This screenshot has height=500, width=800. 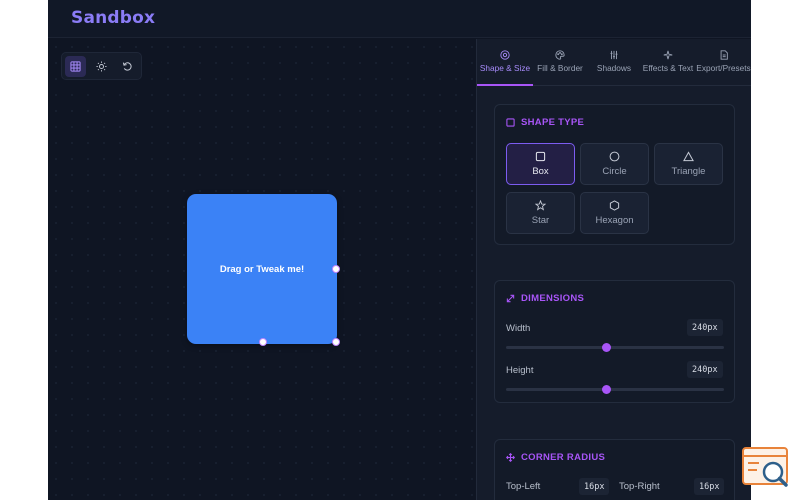 I want to click on dimensions-card: DIMENSIONS Width 240px Height 240px, so click(x=614, y=341).